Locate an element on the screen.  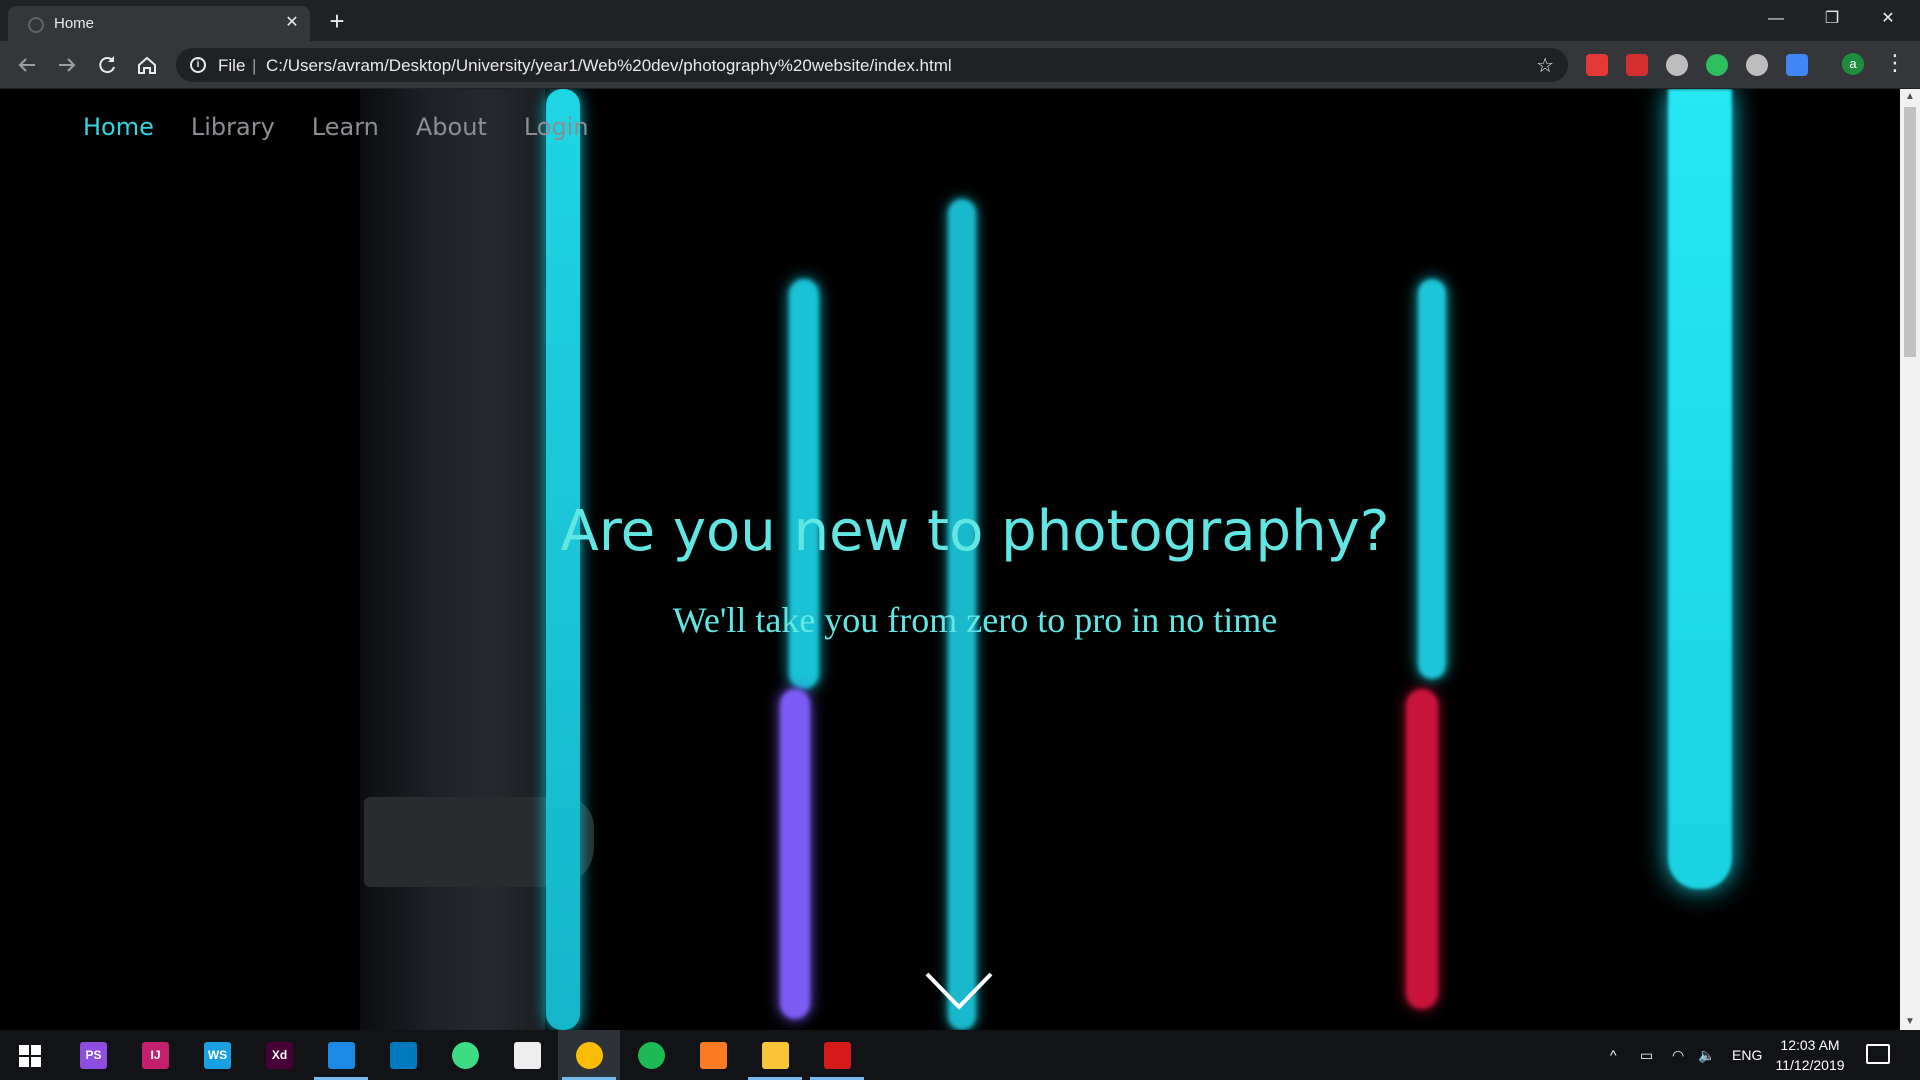
nav-link-about: About is located at coordinates (451, 127).